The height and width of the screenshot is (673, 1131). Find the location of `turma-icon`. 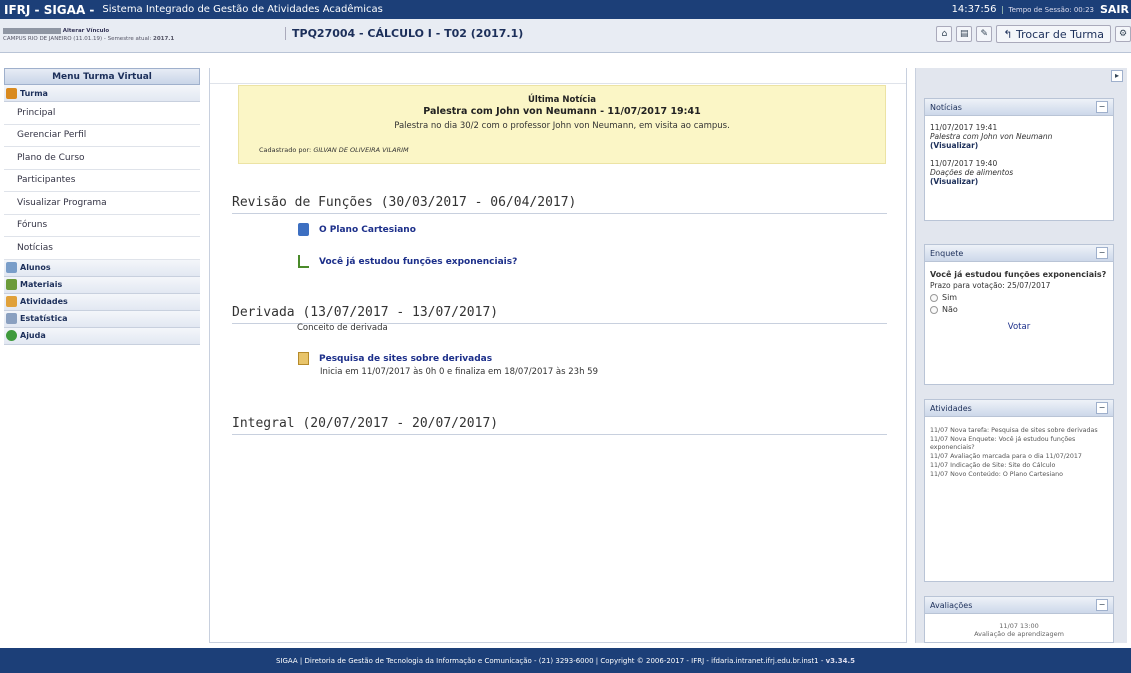

turma-icon is located at coordinates (11, 93).